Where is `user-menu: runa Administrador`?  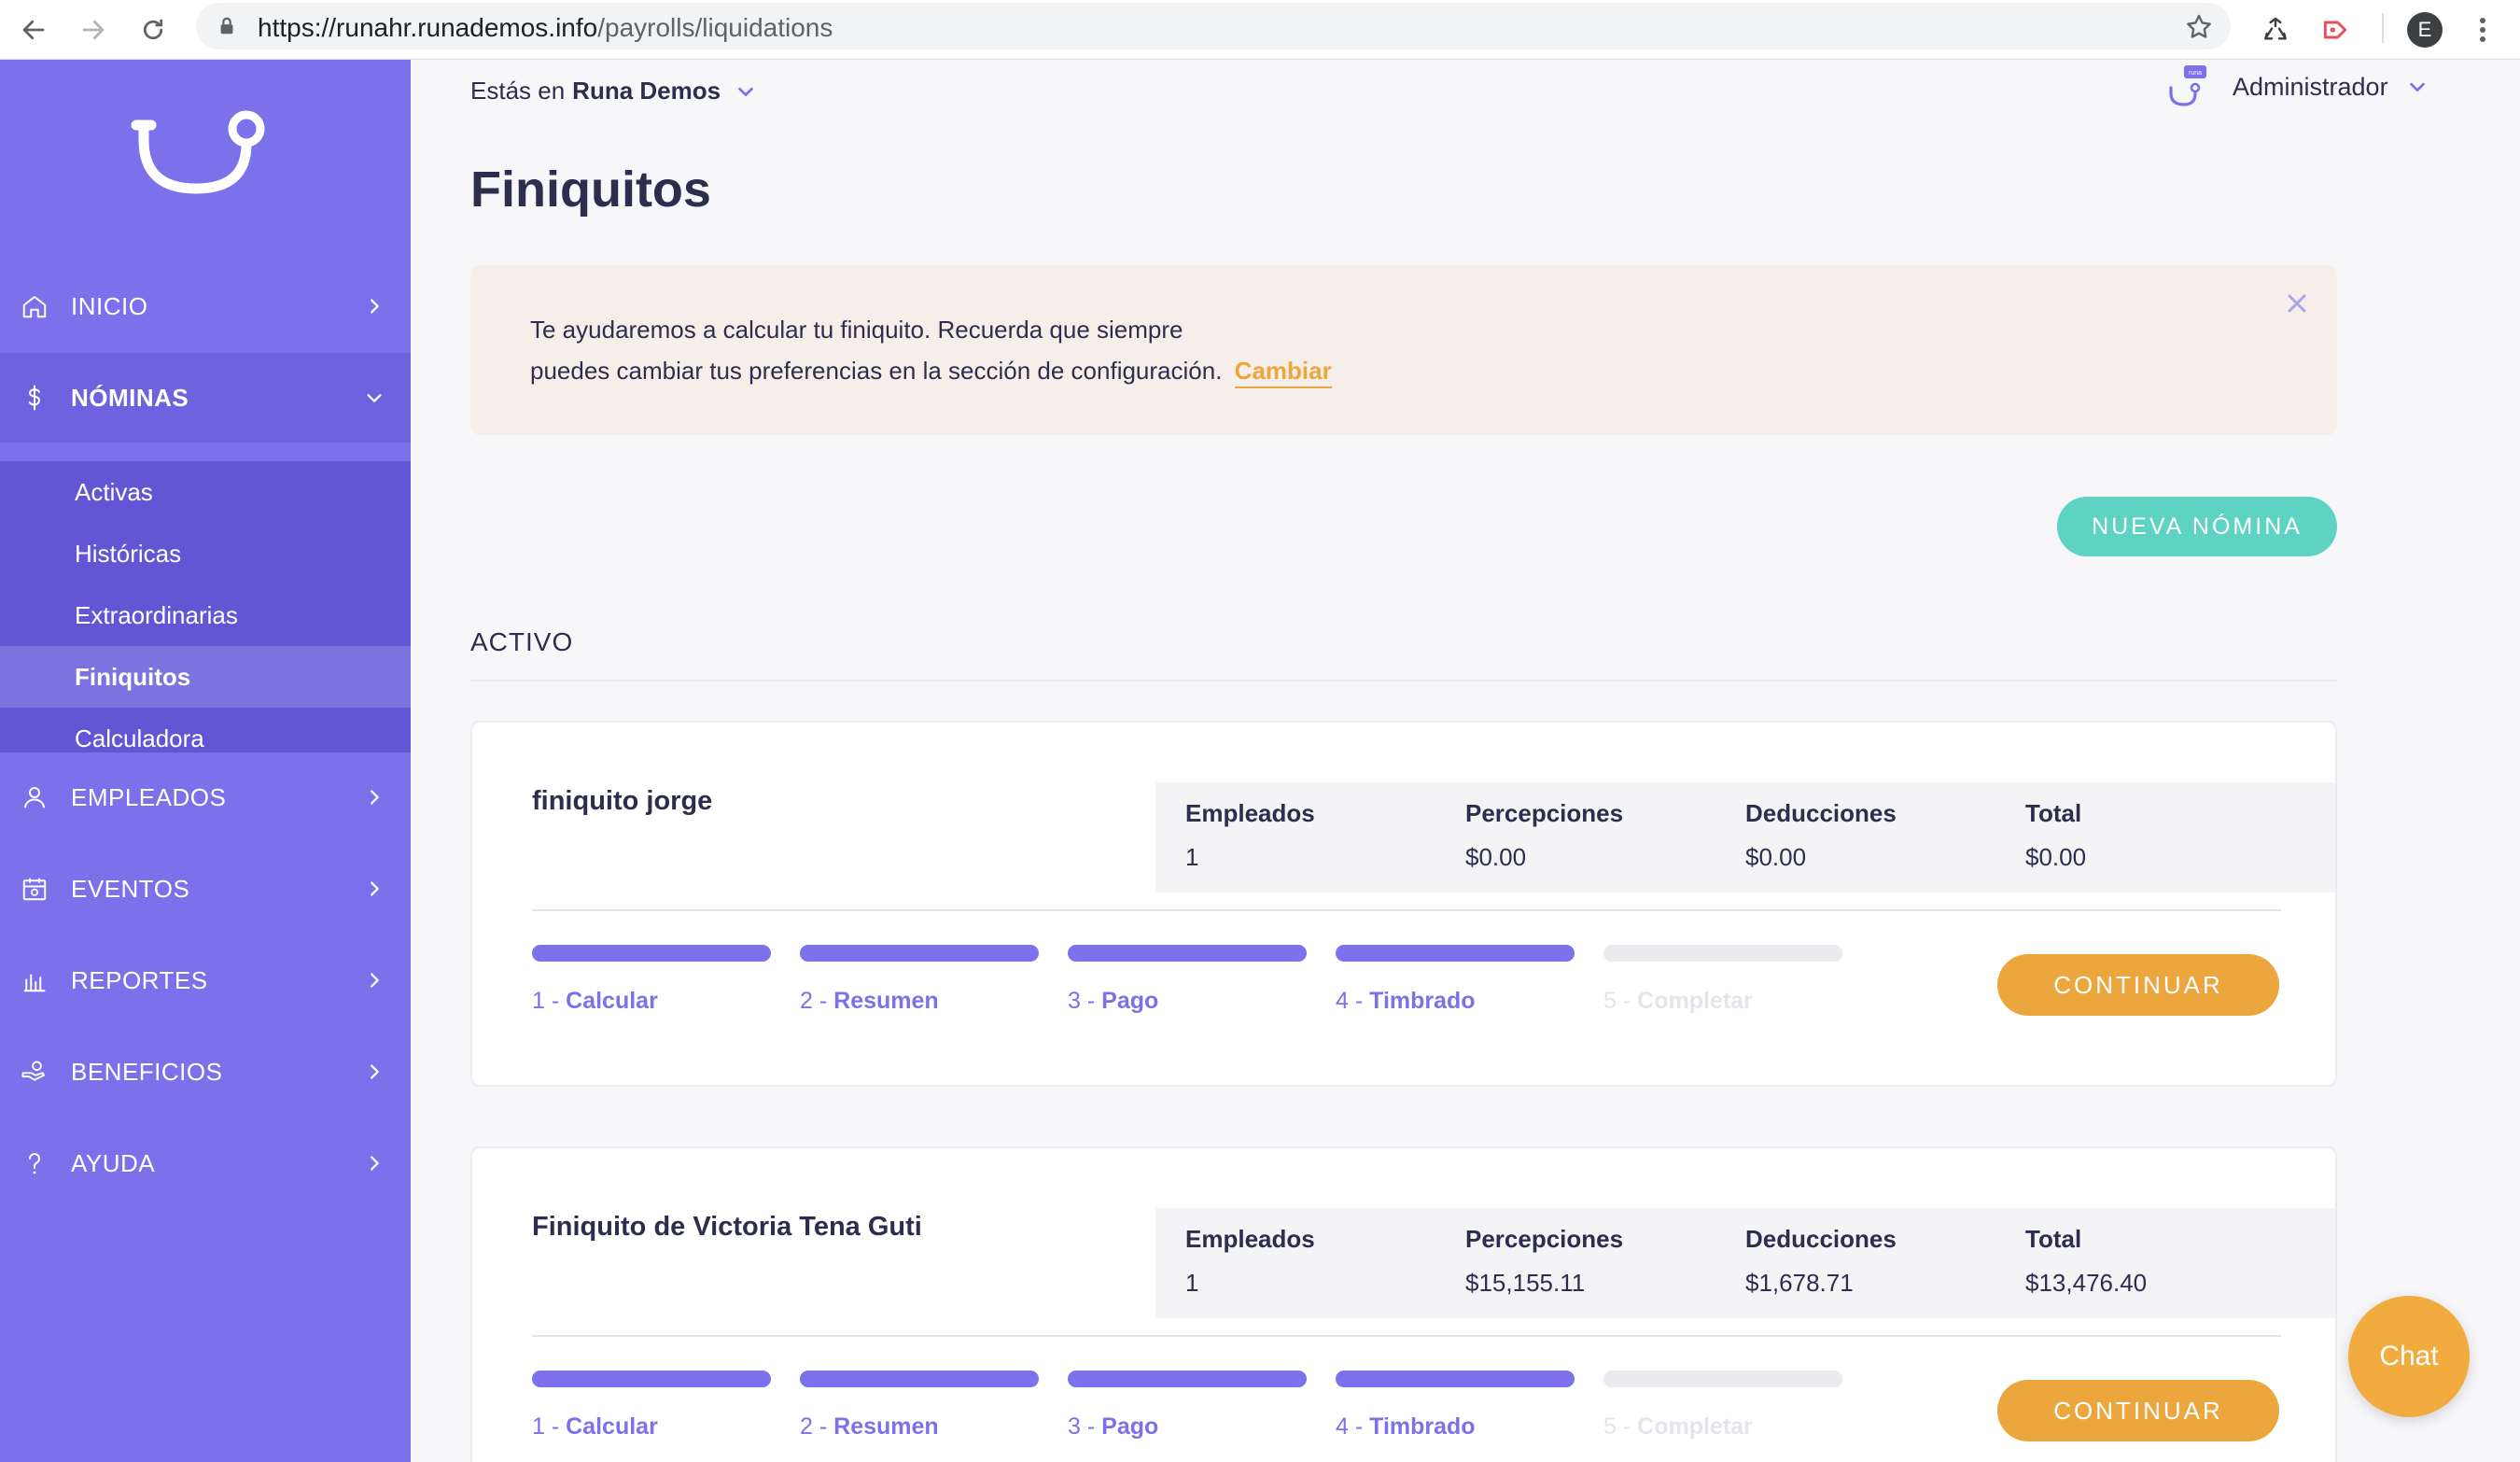 user-menu: runa Administrador is located at coordinates (2296, 86).